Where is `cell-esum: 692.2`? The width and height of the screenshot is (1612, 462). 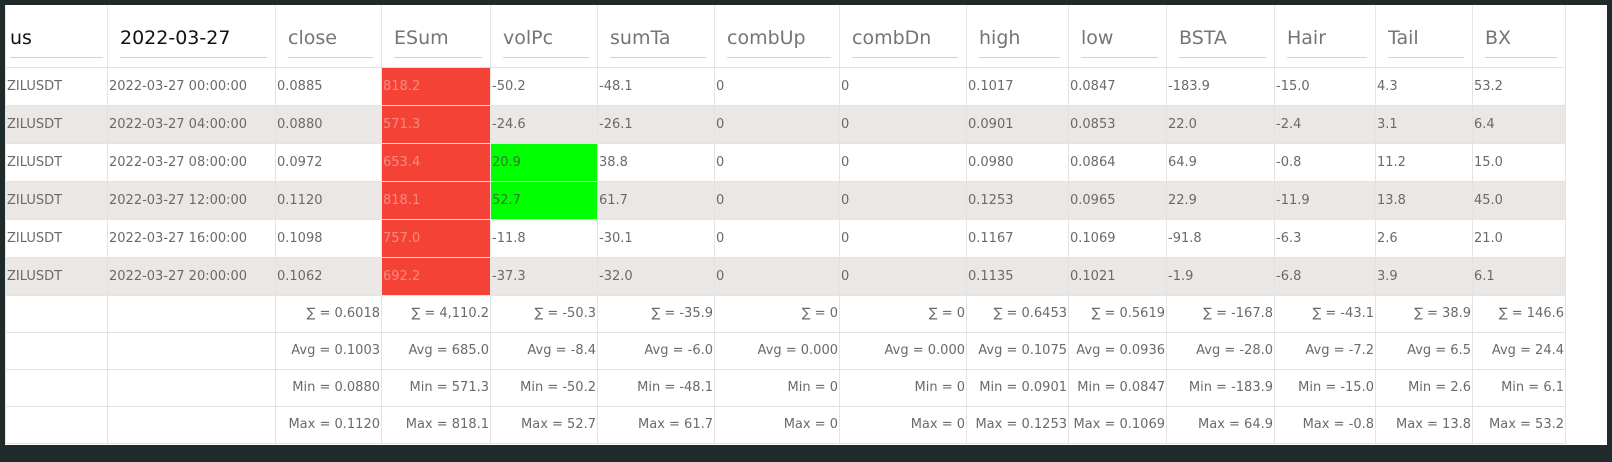
cell-esum: 692.2 is located at coordinates (436, 276).